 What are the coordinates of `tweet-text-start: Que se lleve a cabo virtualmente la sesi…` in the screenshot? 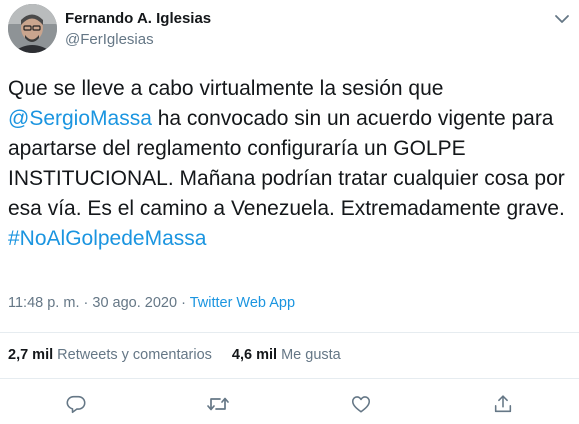 It's located at (226, 88).